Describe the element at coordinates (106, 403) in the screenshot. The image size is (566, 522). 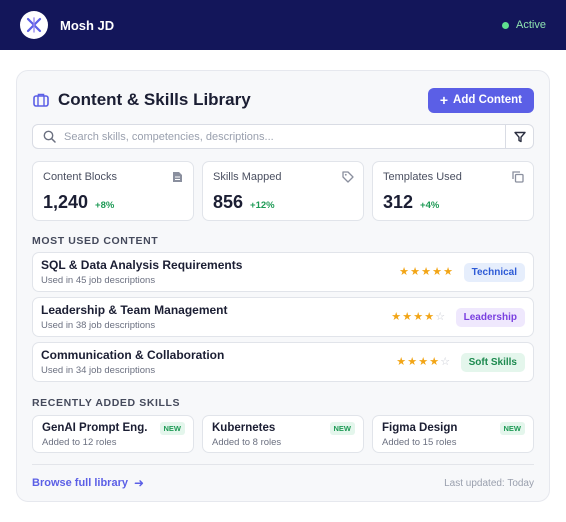
I see `recent-skills-heading: RECENTLY ADDED SKILLS` at that location.